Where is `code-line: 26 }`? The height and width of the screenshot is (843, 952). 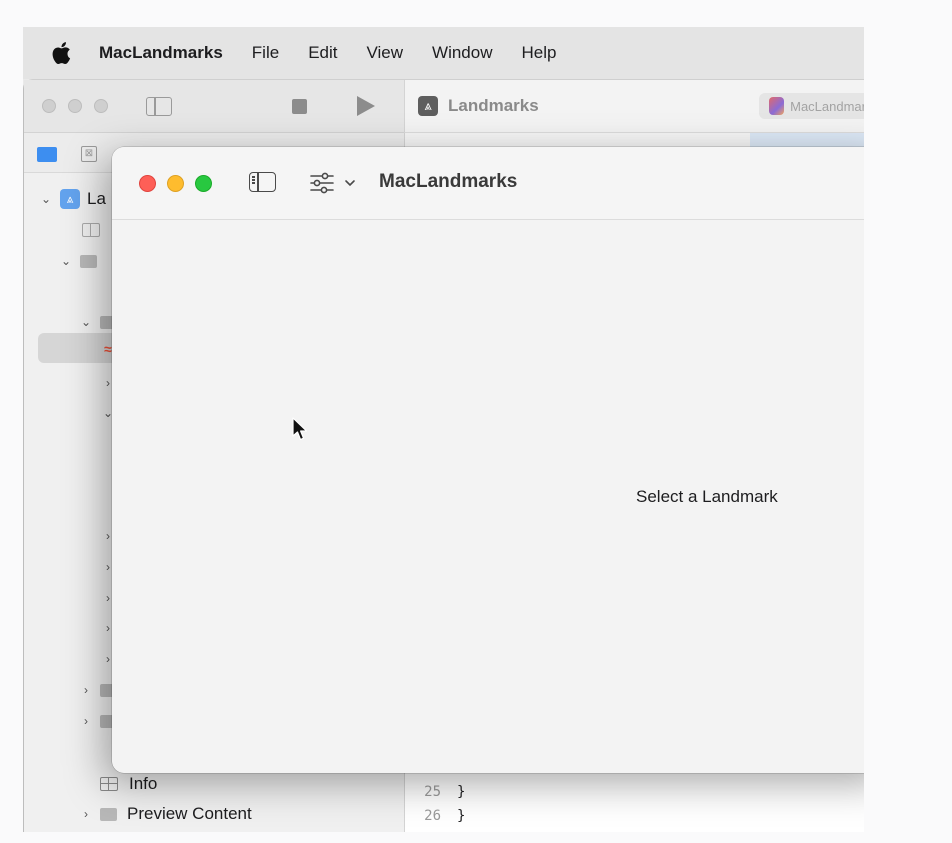 code-line: 26 } is located at coordinates (435, 816).